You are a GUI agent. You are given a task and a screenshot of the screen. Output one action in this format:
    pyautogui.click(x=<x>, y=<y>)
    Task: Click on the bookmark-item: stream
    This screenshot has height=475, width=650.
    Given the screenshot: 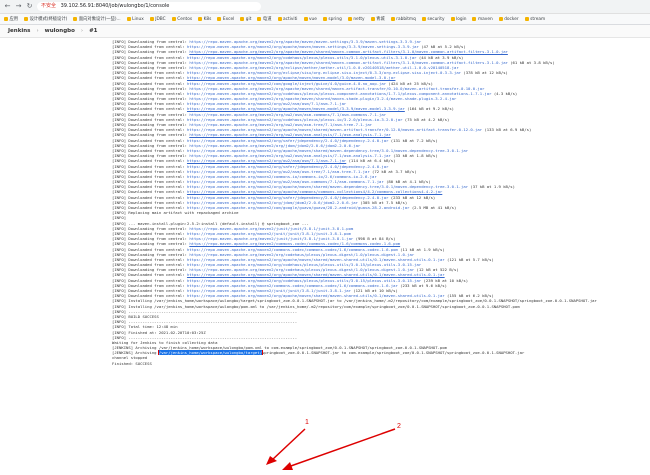 What is the action you would take?
    pyautogui.click(x=535, y=19)
    